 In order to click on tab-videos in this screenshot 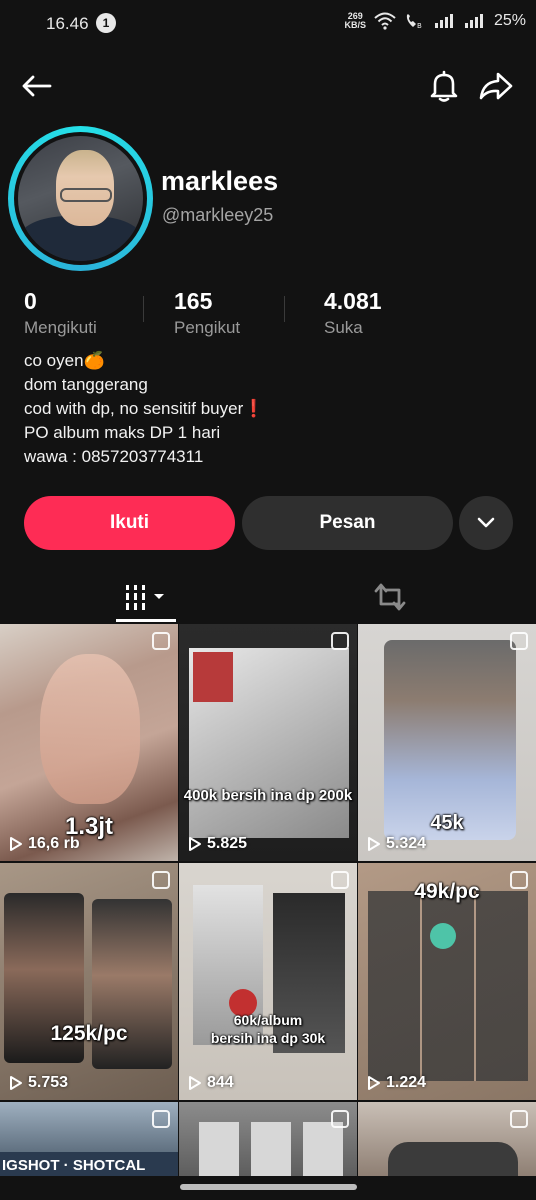, I will do `click(146, 597)`.